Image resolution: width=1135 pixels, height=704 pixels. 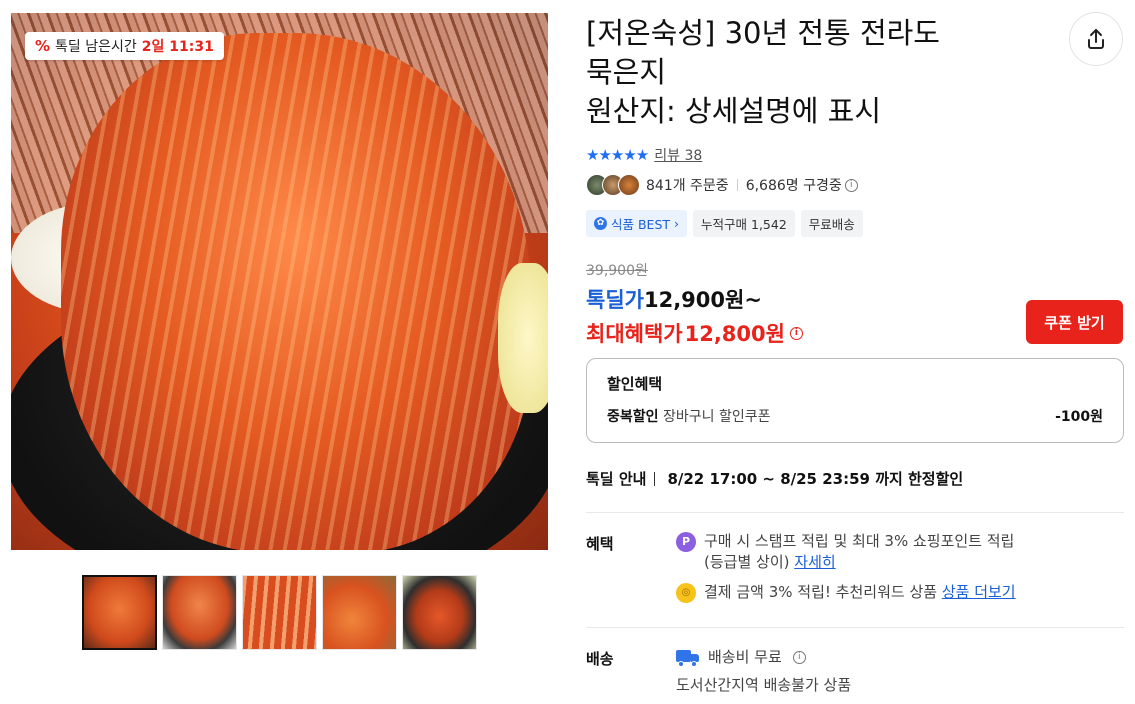 What do you see at coordinates (677, 223) in the screenshot?
I see `chevron-right-icon: ›` at bounding box center [677, 223].